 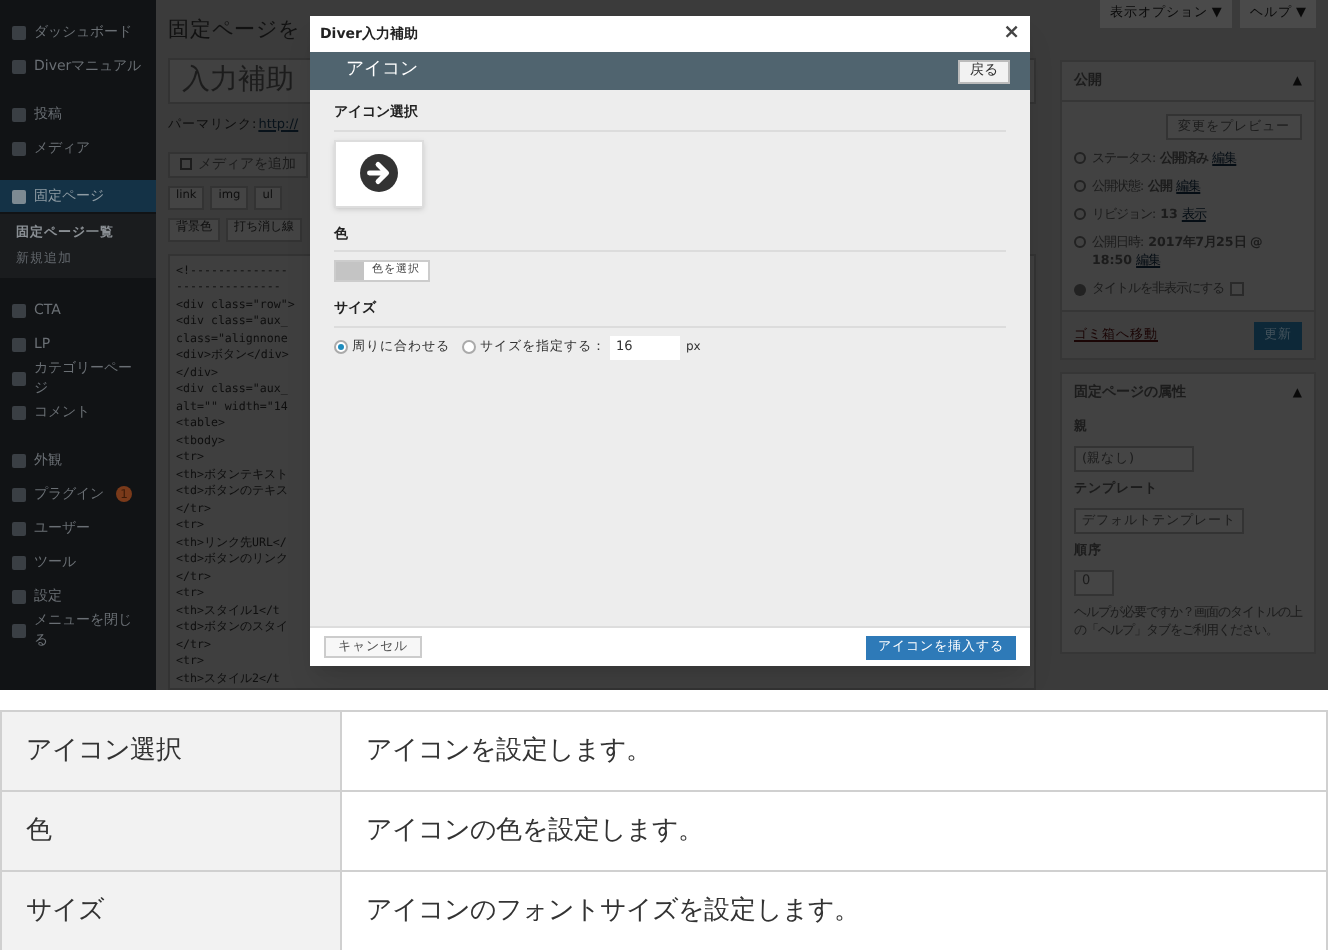 I want to click on icon-preview, so click(x=379, y=173).